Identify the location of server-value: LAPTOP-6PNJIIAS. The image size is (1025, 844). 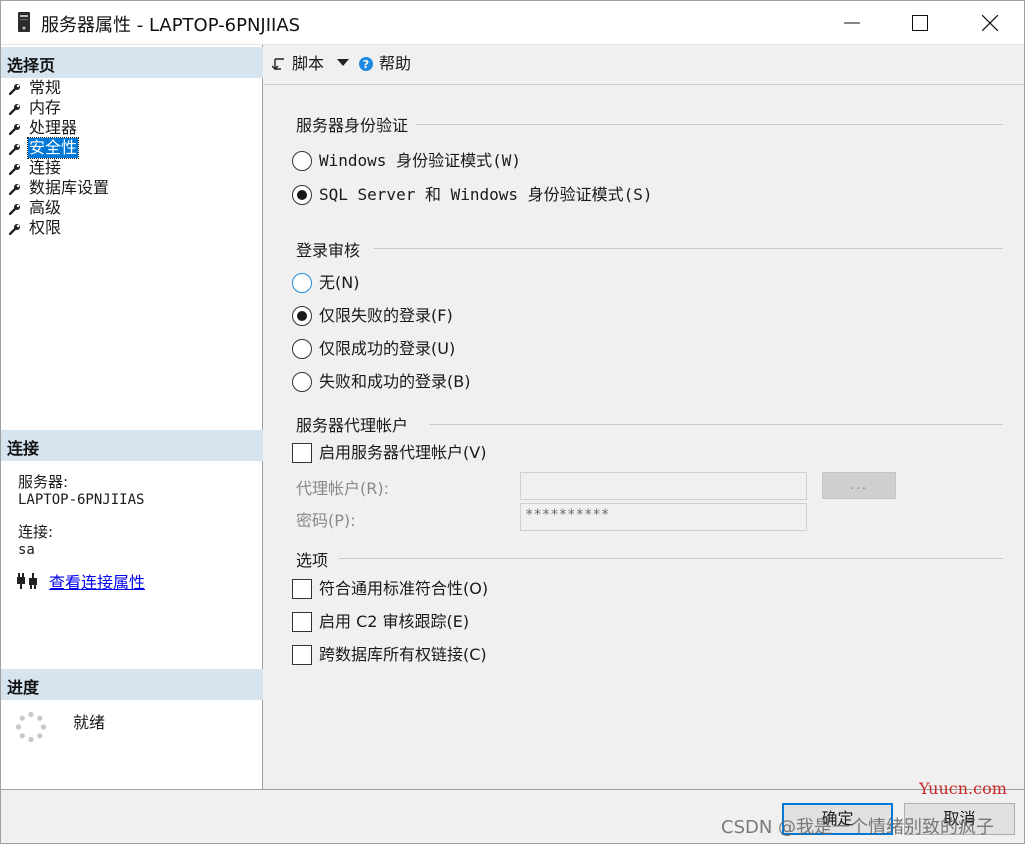
(81, 500).